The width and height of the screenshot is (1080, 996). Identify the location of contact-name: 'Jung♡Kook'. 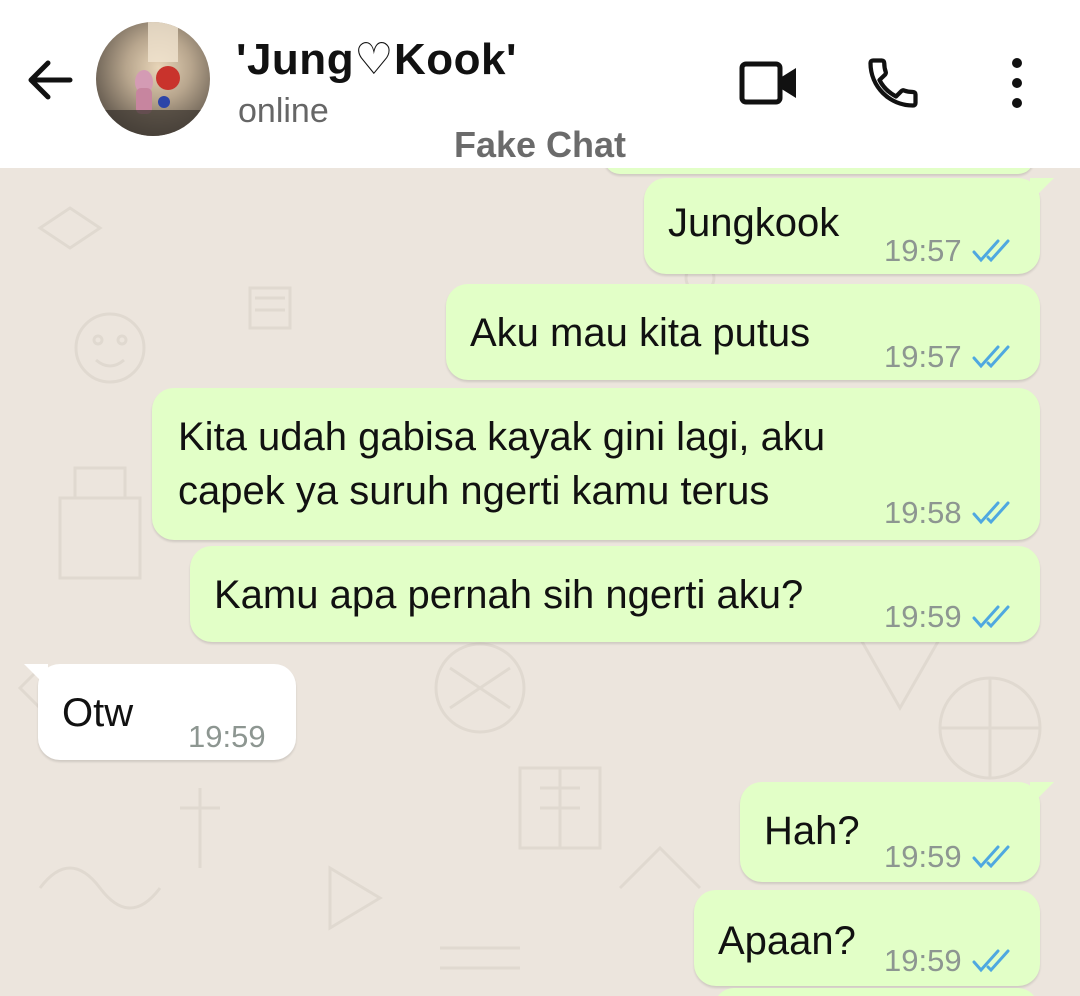
(376, 59).